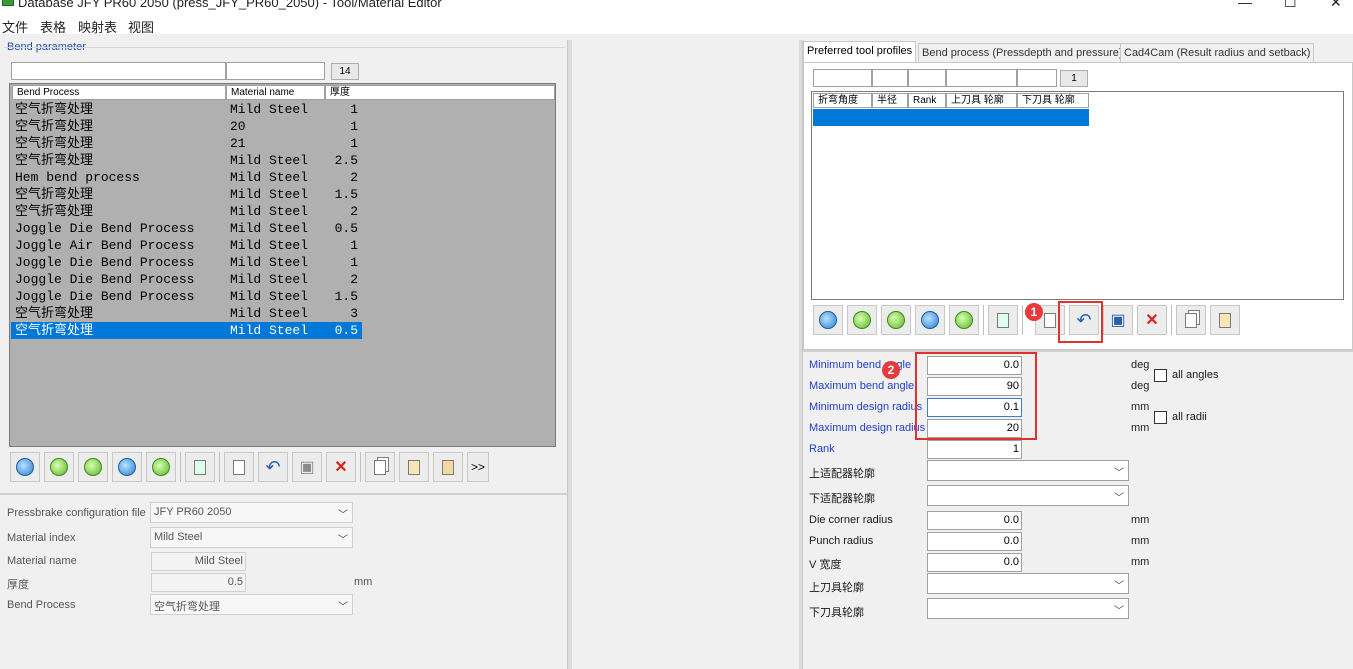 The width and height of the screenshot is (1353, 669). What do you see at coordinates (239, 467) in the screenshot?
I see `new-record-button` at bounding box center [239, 467].